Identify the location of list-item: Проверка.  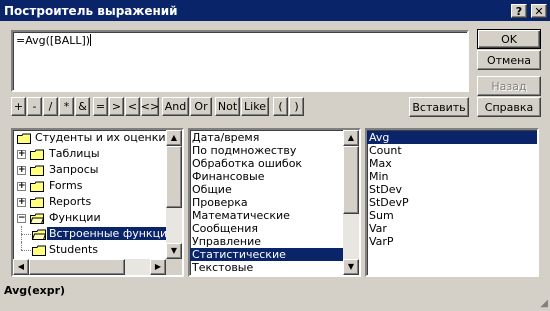
(266, 202).